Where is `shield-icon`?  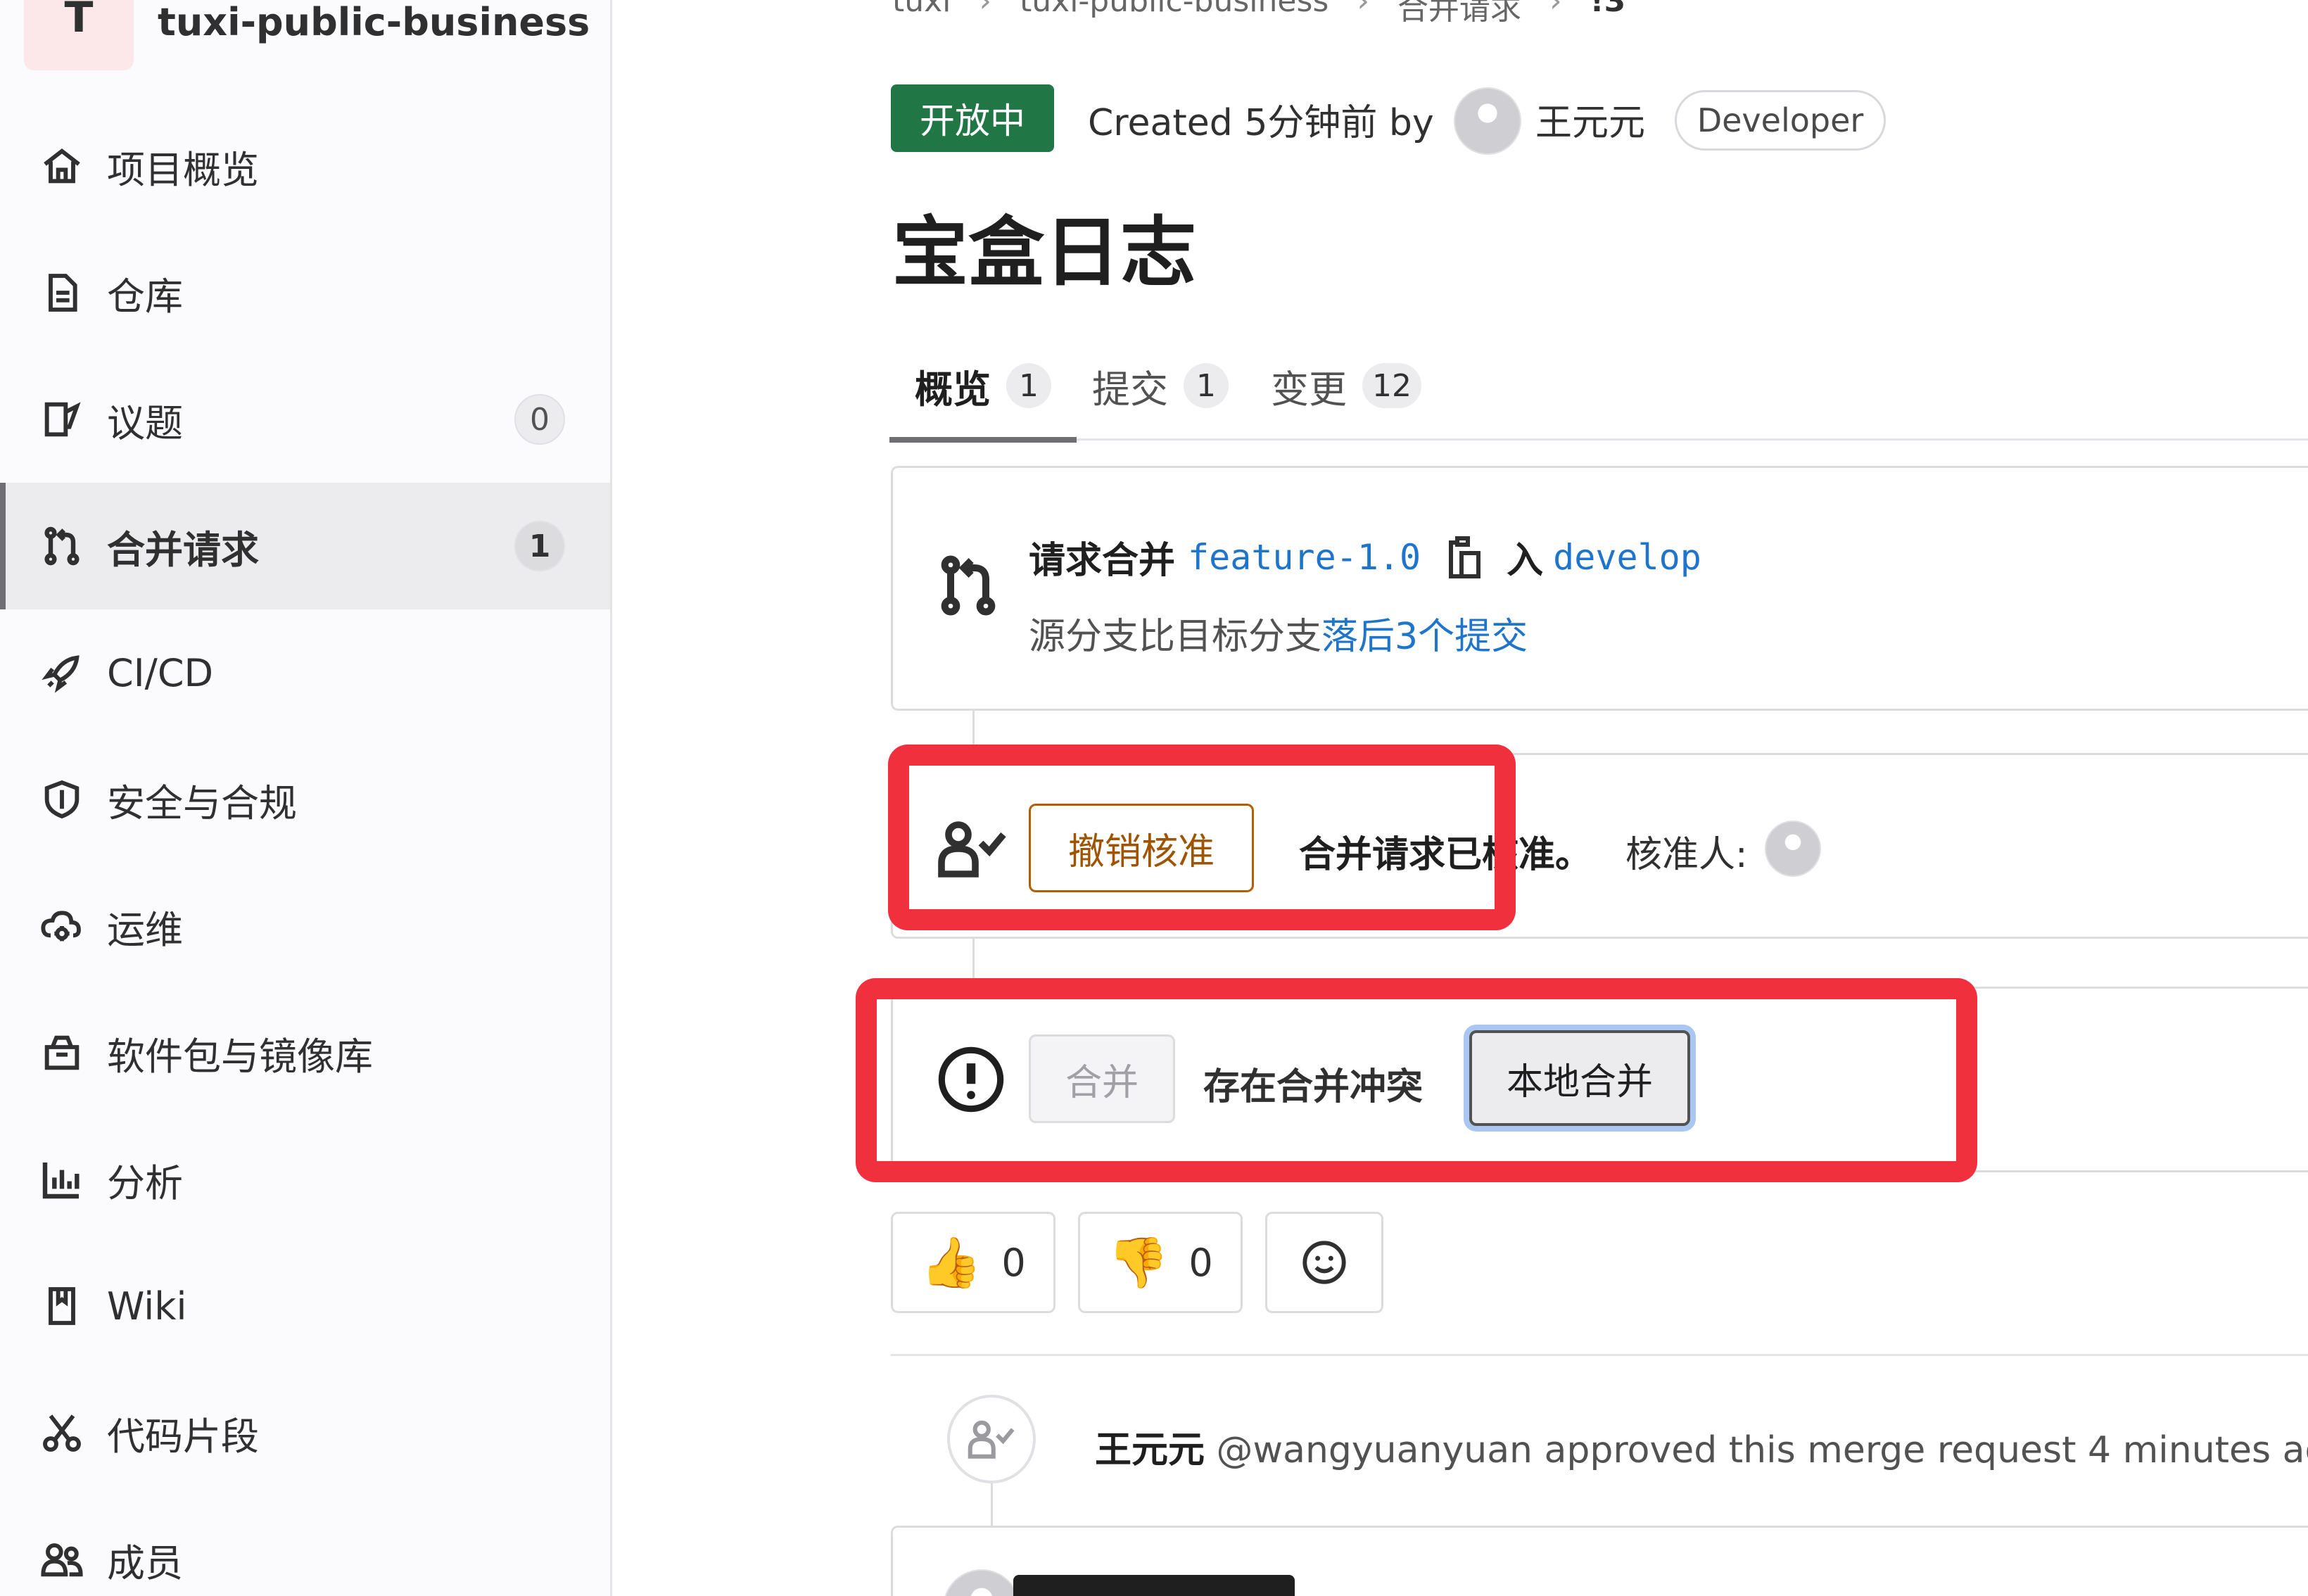
shield-icon is located at coordinates (62, 799).